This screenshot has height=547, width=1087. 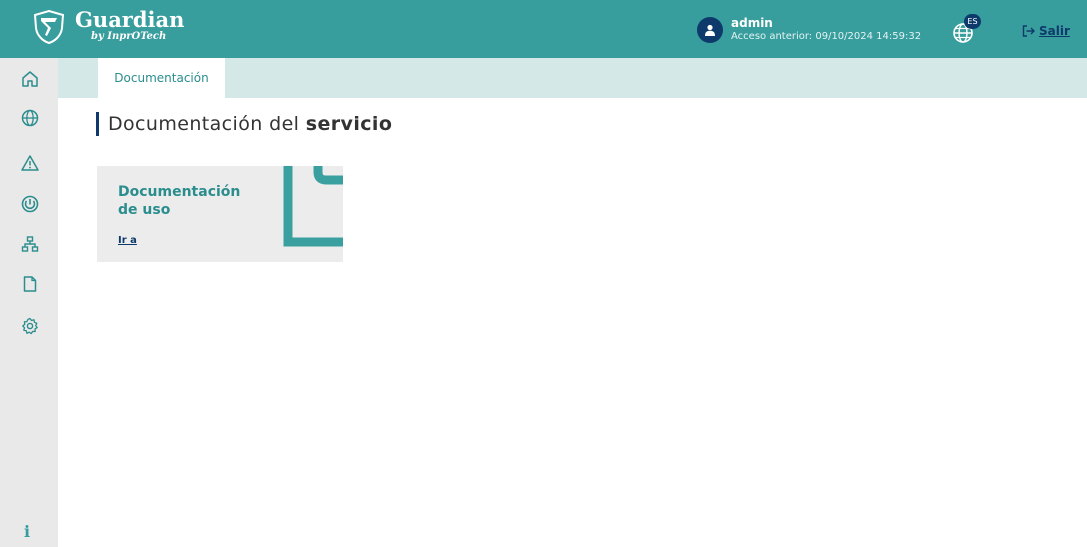 I want to click on sidebar-item-home, so click(x=30, y=79).